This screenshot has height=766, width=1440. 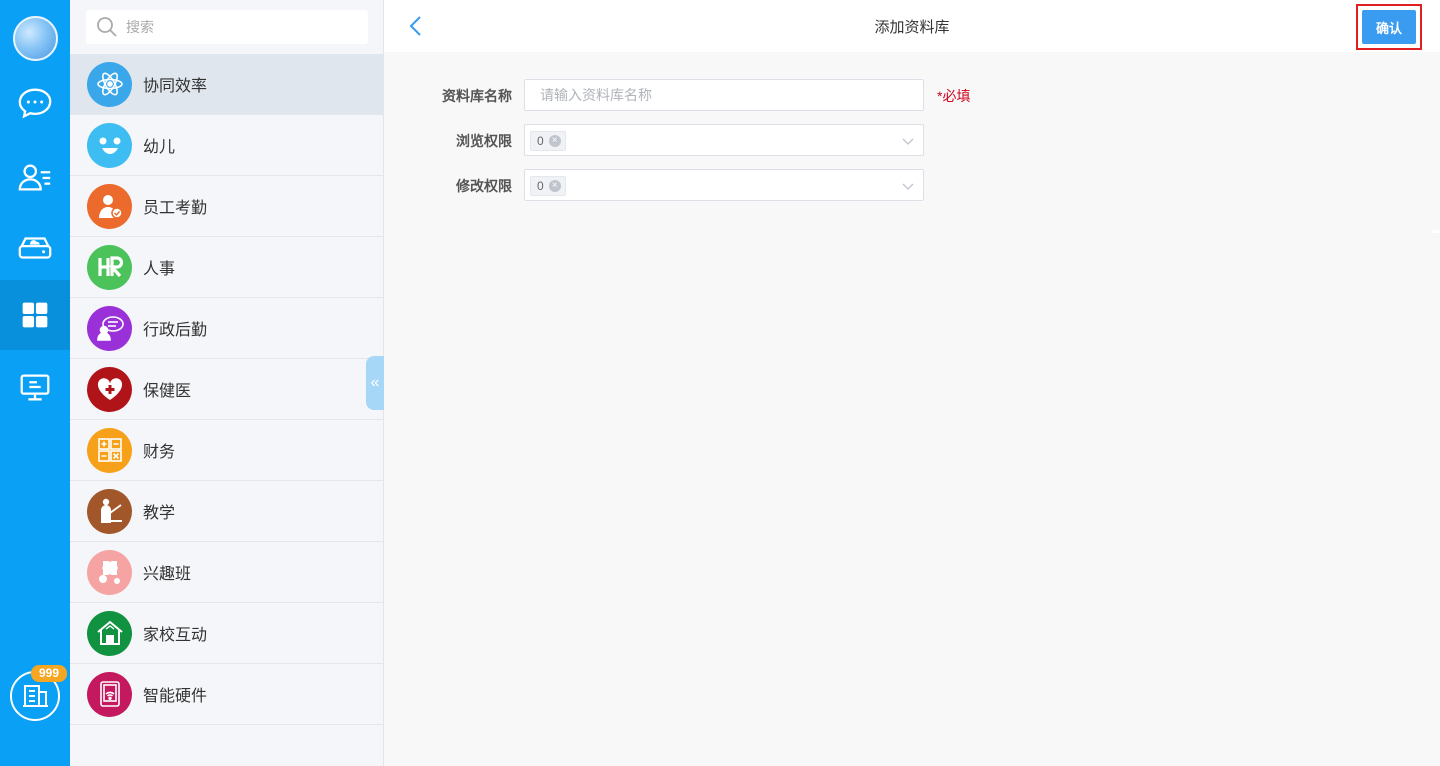 I want to click on employee-icon, so click(x=109, y=206).